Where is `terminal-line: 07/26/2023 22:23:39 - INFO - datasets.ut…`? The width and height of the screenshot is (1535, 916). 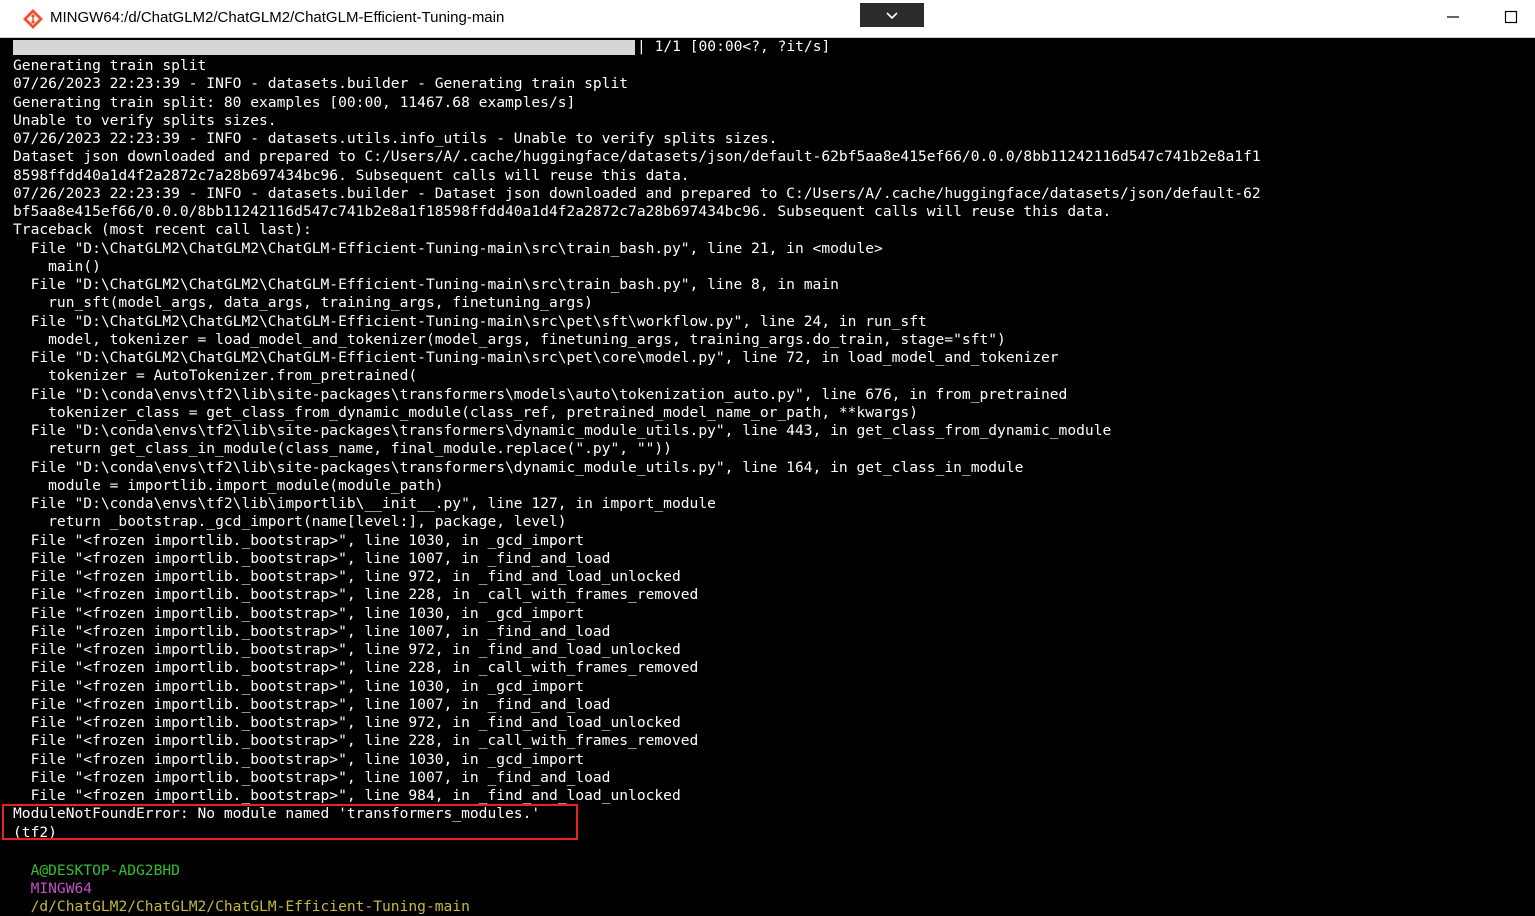
terminal-line: 07/26/2023 22:23:39 - INFO - datasets.ut… is located at coordinates (395, 138).